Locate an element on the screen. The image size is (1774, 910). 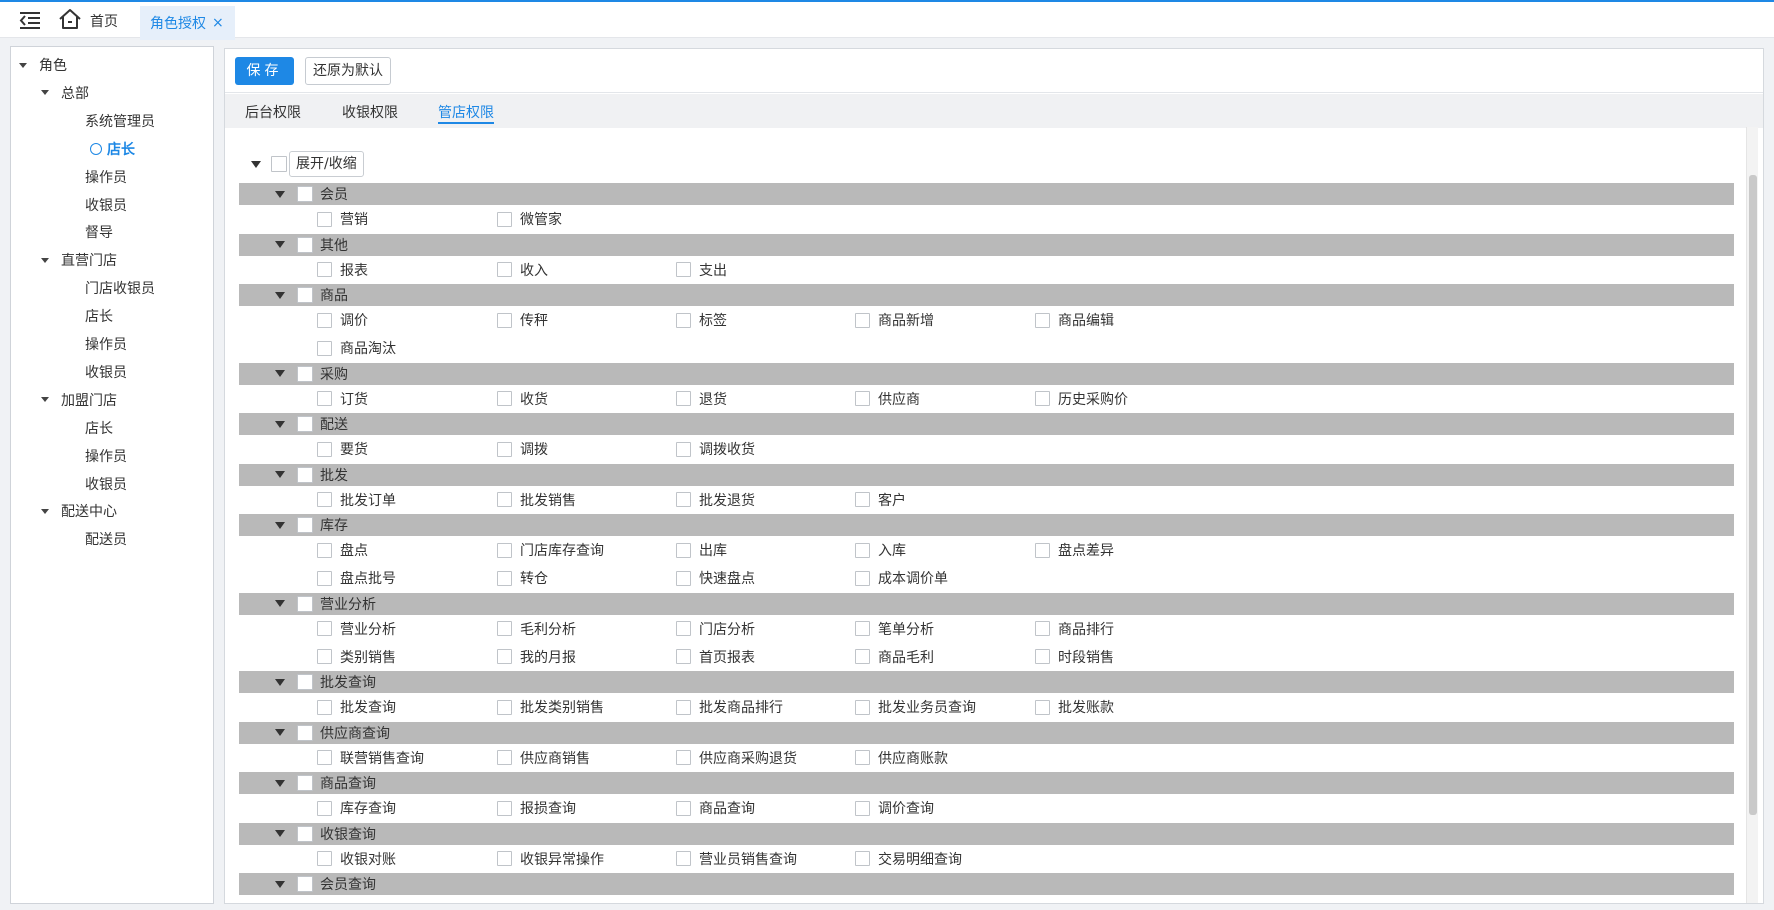
permission-item: 调拨 is located at coordinates (522, 449).